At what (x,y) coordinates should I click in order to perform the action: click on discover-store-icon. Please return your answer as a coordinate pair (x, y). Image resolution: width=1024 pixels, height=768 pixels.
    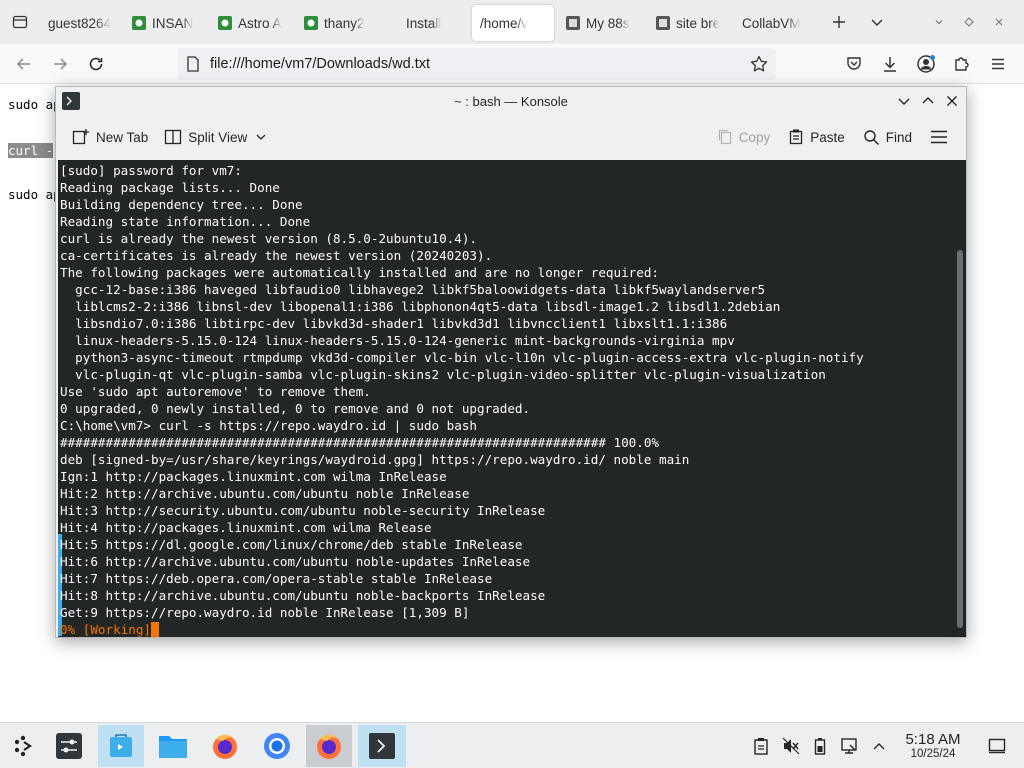
    Looking at the image, I should click on (121, 745).